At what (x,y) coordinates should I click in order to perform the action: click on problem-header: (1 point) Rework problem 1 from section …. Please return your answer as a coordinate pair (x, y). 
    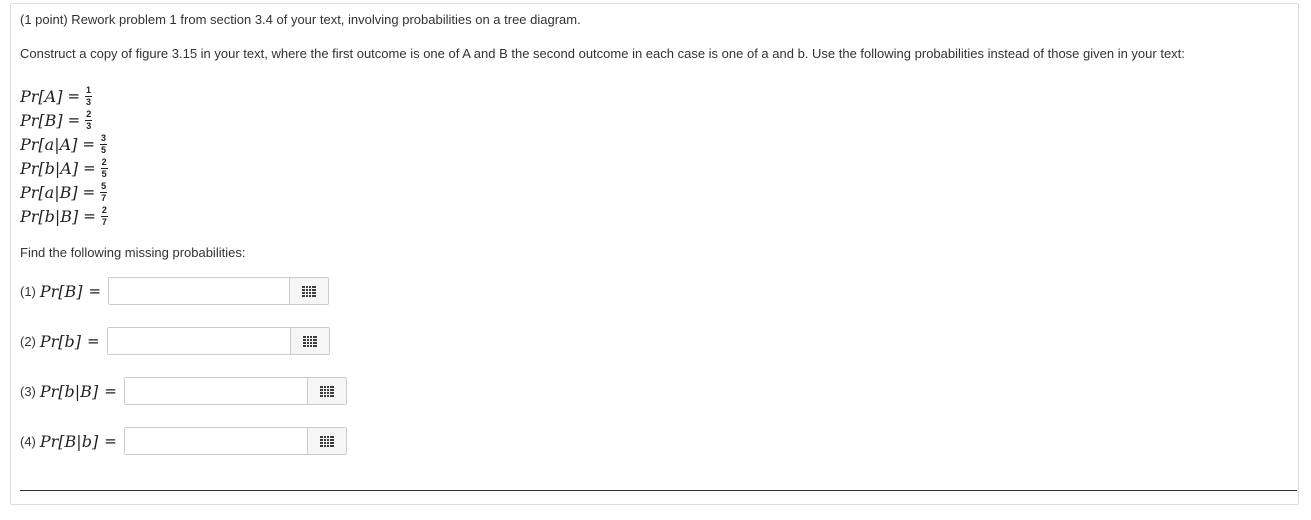
    Looking at the image, I should click on (300, 19).